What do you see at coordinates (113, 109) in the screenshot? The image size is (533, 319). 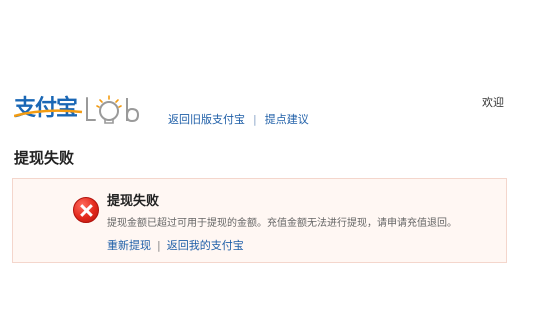 I see `lab-bulb-icon` at bounding box center [113, 109].